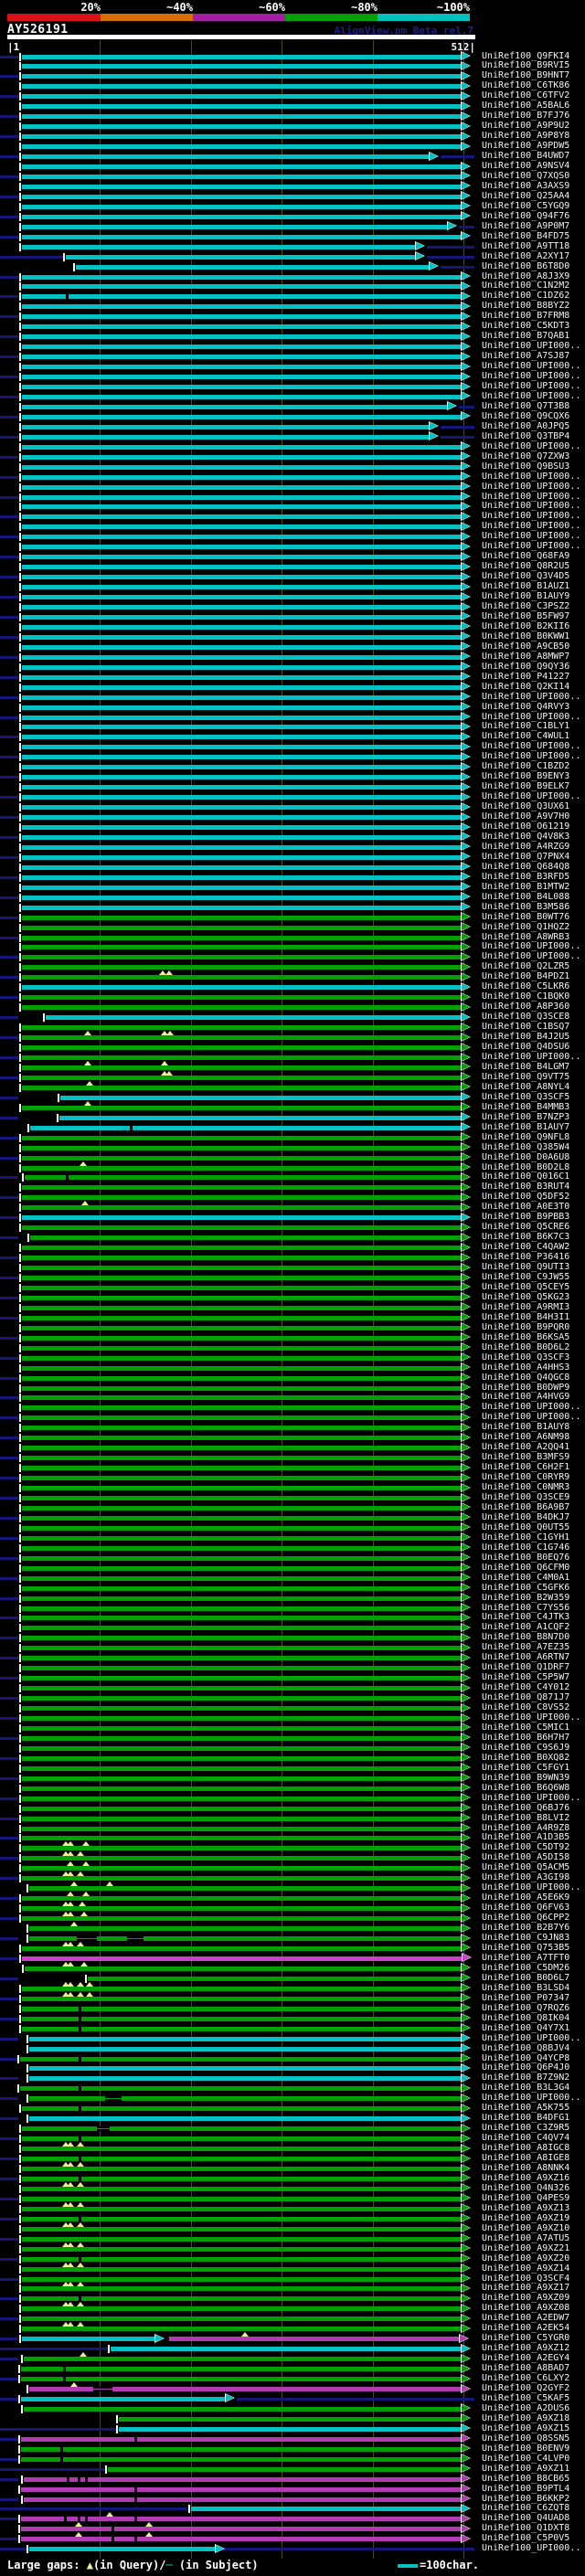 Image resolution: width=585 pixels, height=2576 pixels. What do you see at coordinates (169, 2565) in the screenshot?
I see `gap-in-subject-icon: ─` at bounding box center [169, 2565].